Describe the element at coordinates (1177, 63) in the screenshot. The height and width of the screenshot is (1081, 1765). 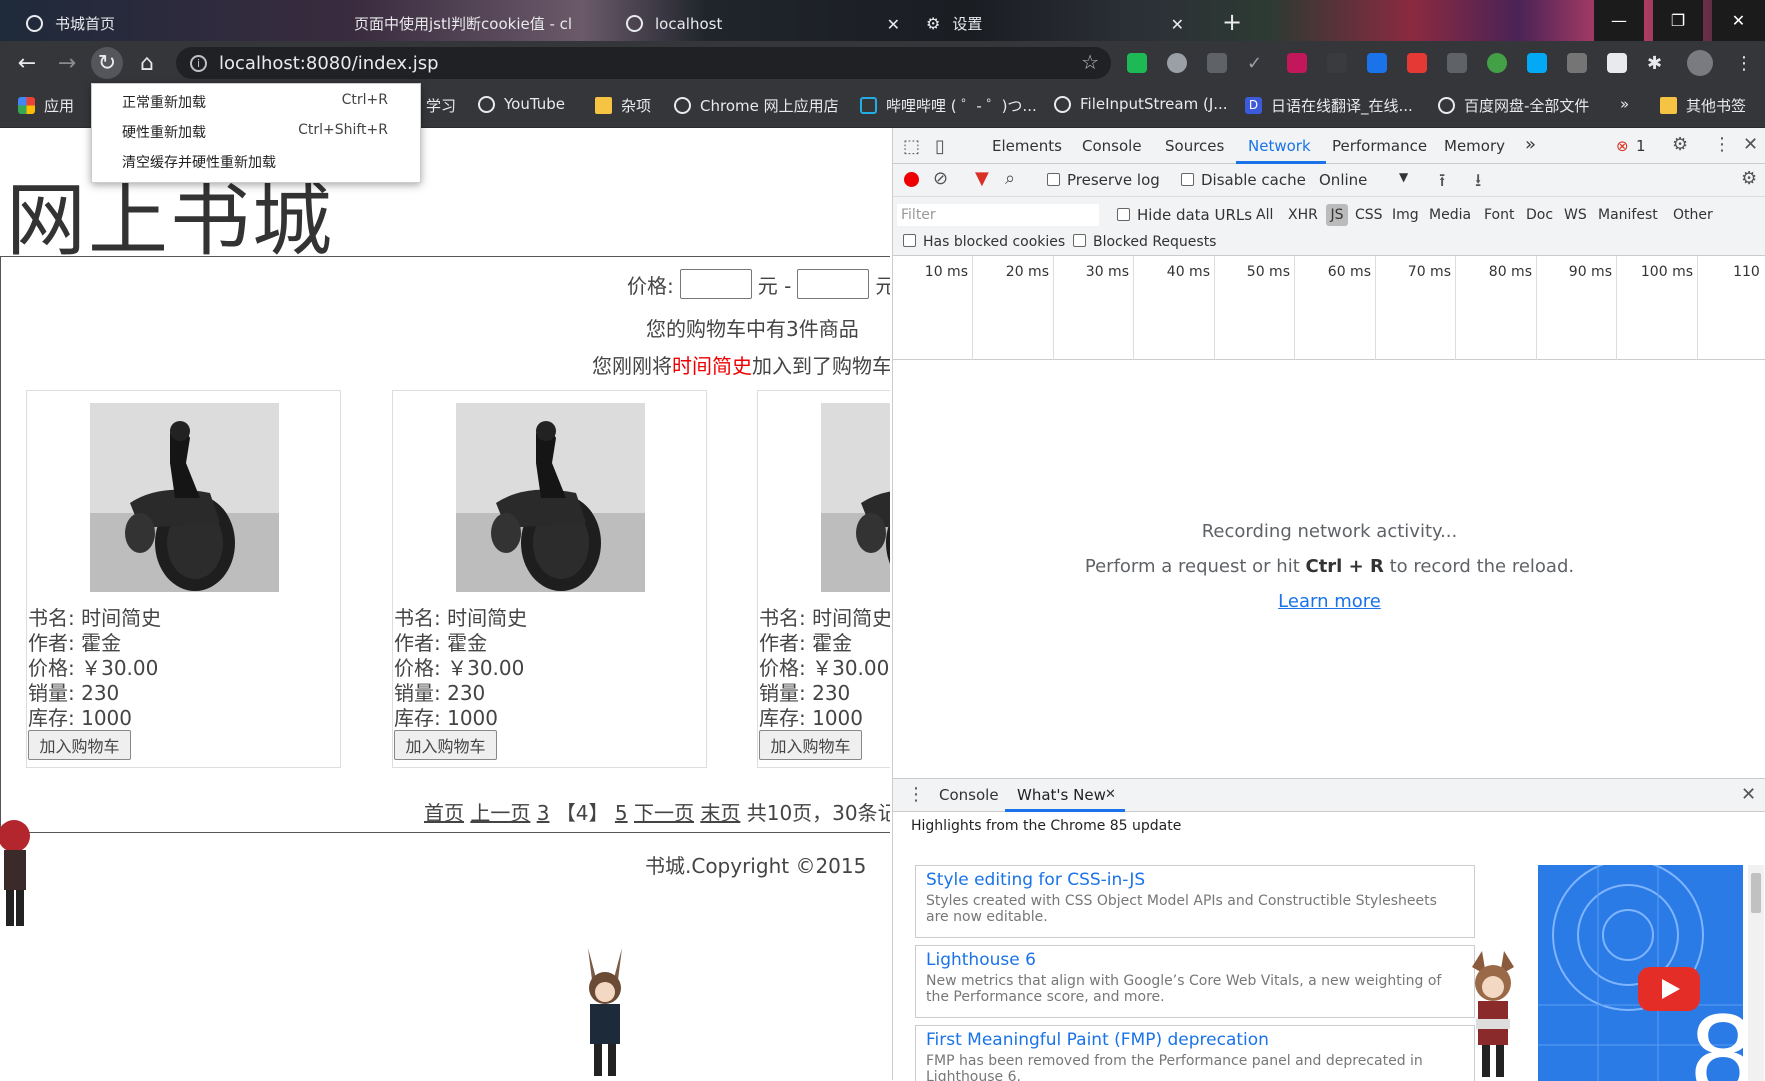
I see `cloud-extension-icon` at that location.